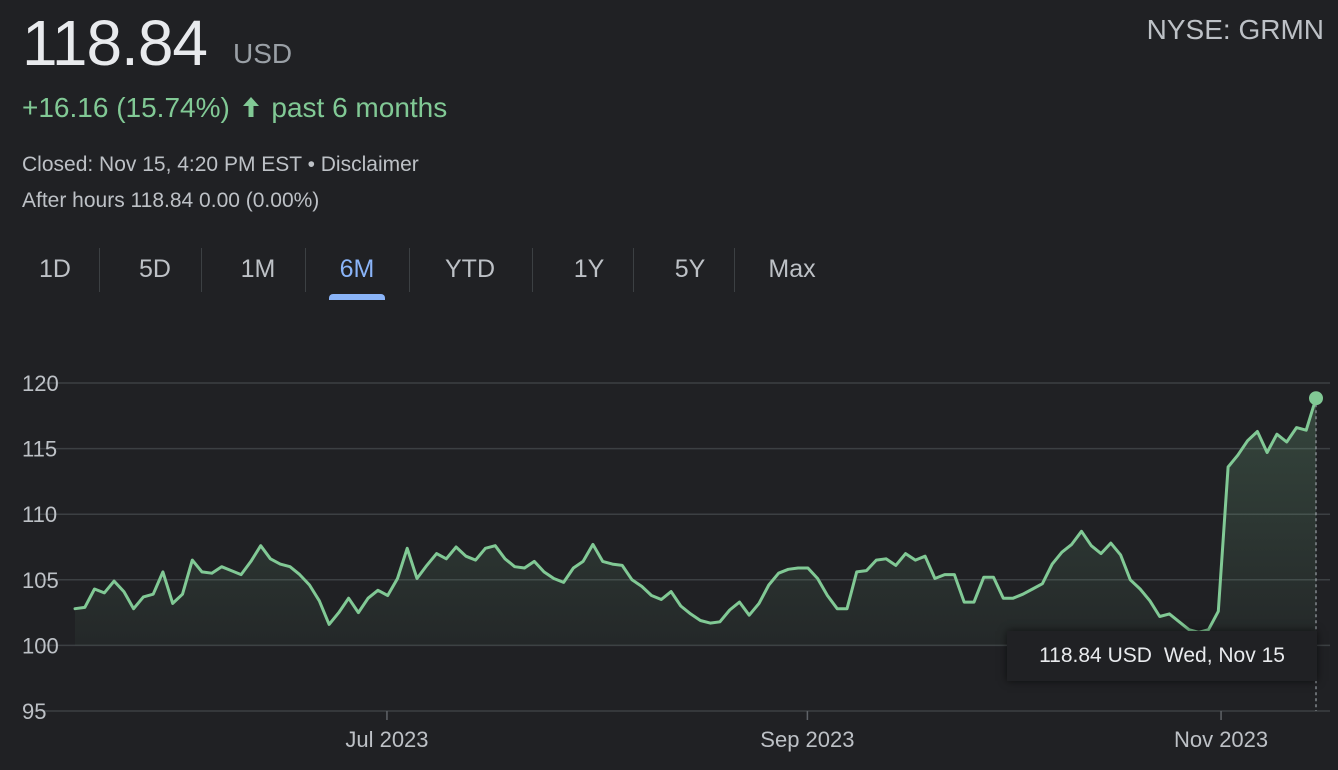 This screenshot has height=770, width=1338. Describe the element at coordinates (40, 580) in the screenshot. I see `y-tick-label: 105` at that location.